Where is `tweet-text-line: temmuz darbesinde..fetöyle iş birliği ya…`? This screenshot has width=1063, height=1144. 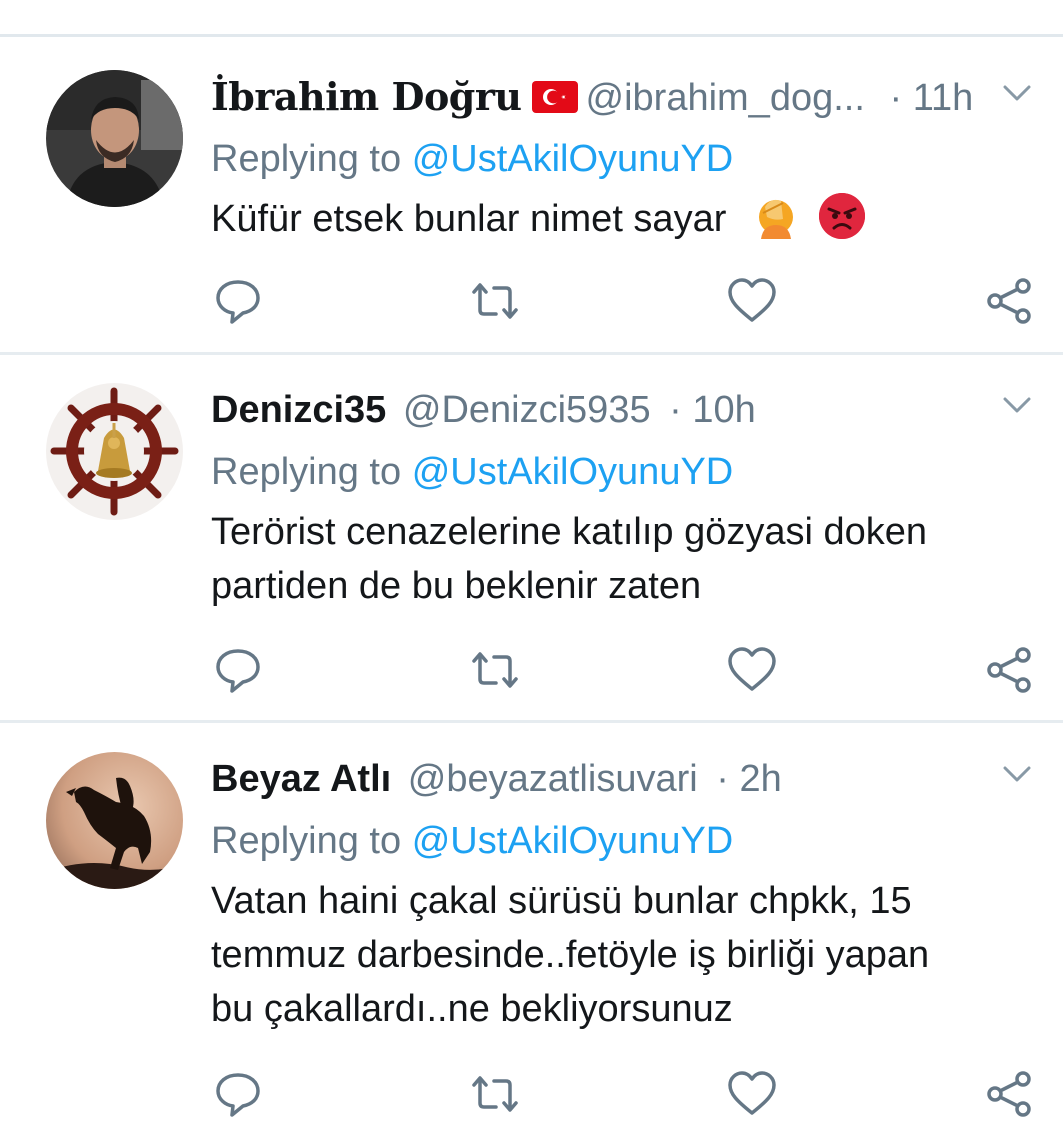 tweet-text-line: temmuz darbesinde..fetöyle iş birliği ya… is located at coordinates (570, 955).